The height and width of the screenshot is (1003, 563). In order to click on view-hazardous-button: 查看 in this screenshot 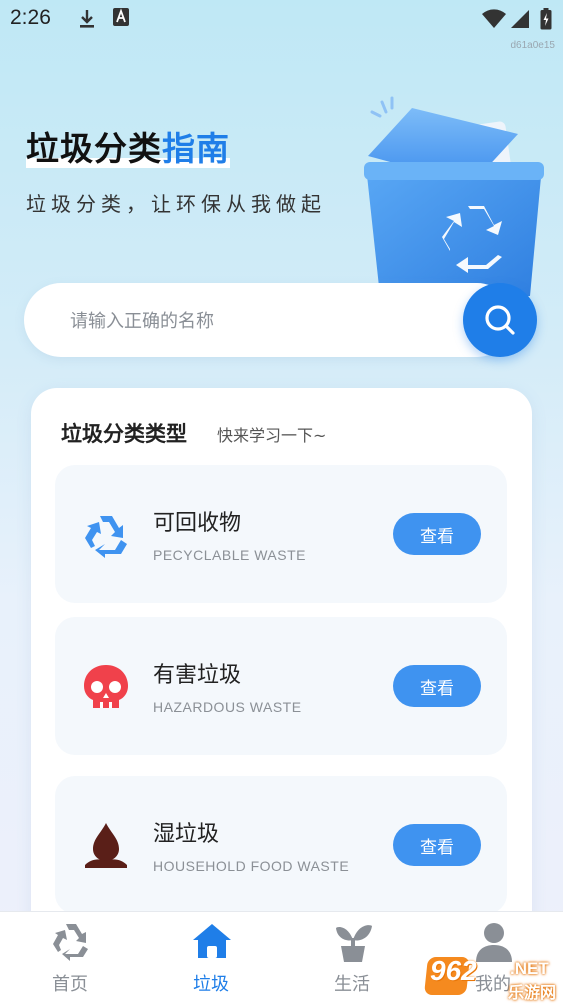, I will do `click(437, 686)`.